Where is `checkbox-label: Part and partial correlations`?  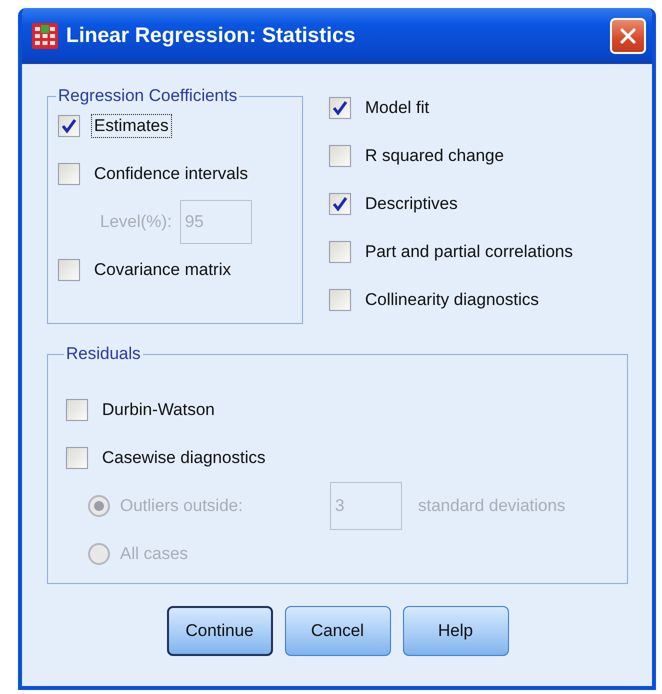
checkbox-label: Part and partial correlations is located at coordinates (469, 252).